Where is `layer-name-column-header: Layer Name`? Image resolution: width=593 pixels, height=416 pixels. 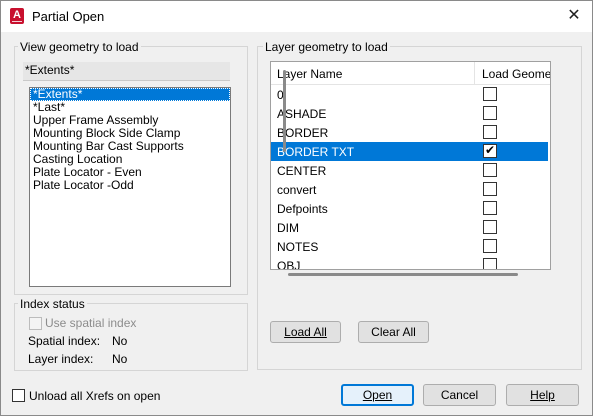 layer-name-column-header: Layer Name is located at coordinates (309, 74).